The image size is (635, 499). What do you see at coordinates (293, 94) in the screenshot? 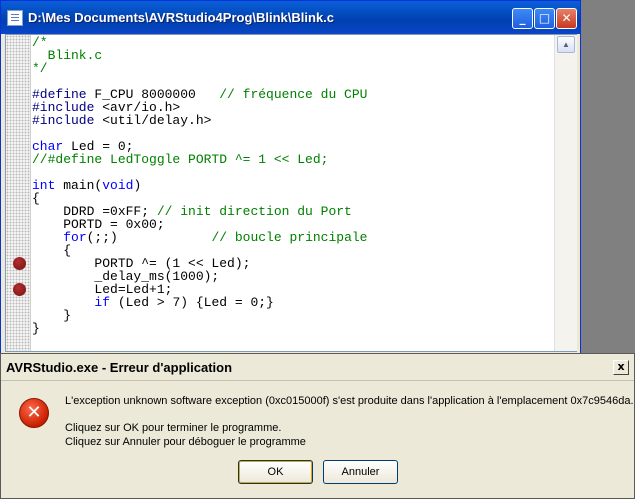
I see `code-token: // fréquence du CPU` at bounding box center [293, 94].